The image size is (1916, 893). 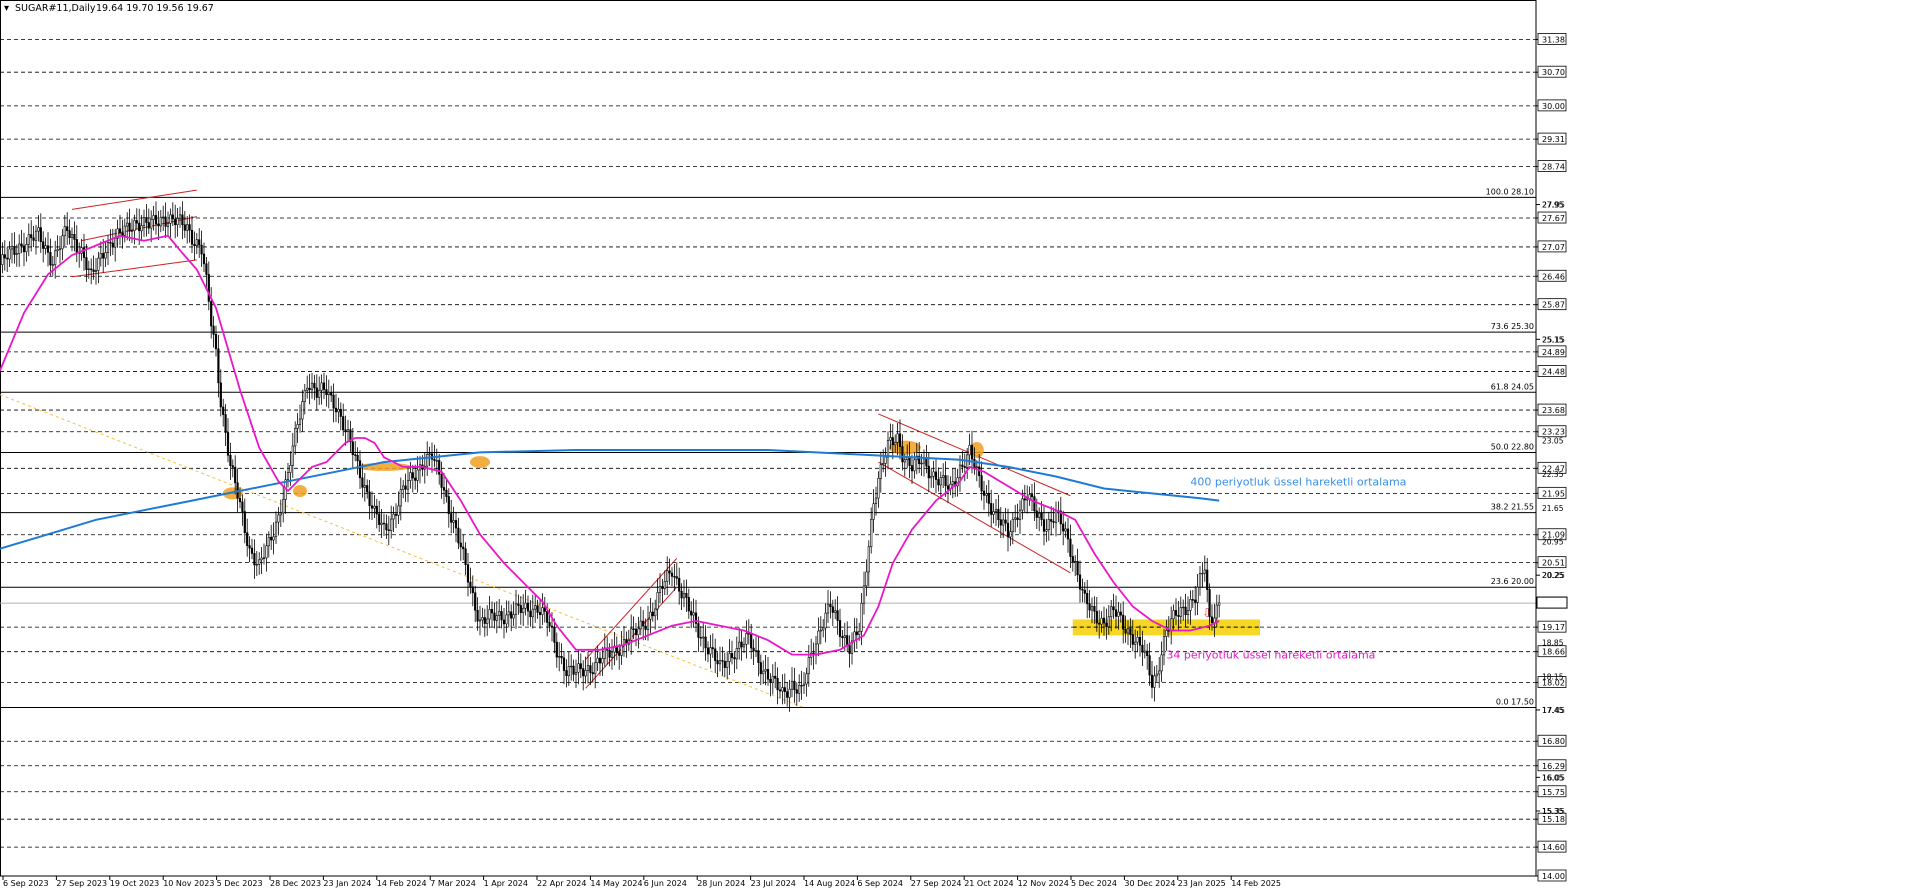 I want to click on price-tick-label: 27.67, so click(x=1553, y=218).